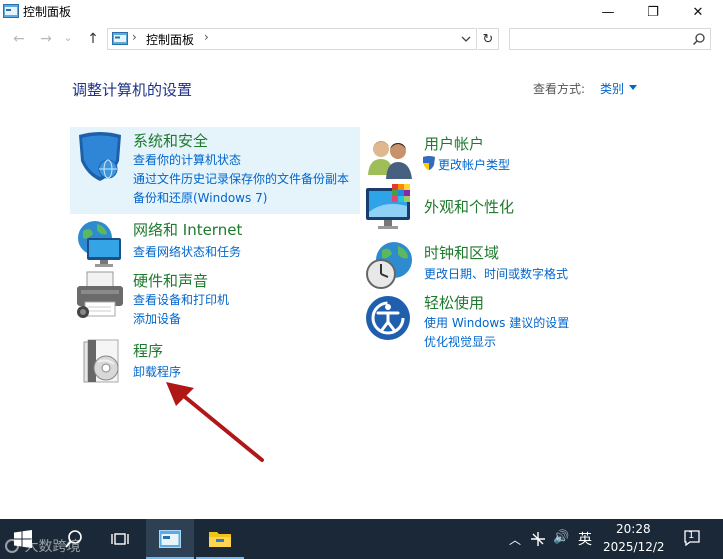 This screenshot has width=723, height=559. Describe the element at coordinates (47, 12) in the screenshot. I see `window-title: 控制面板` at that location.